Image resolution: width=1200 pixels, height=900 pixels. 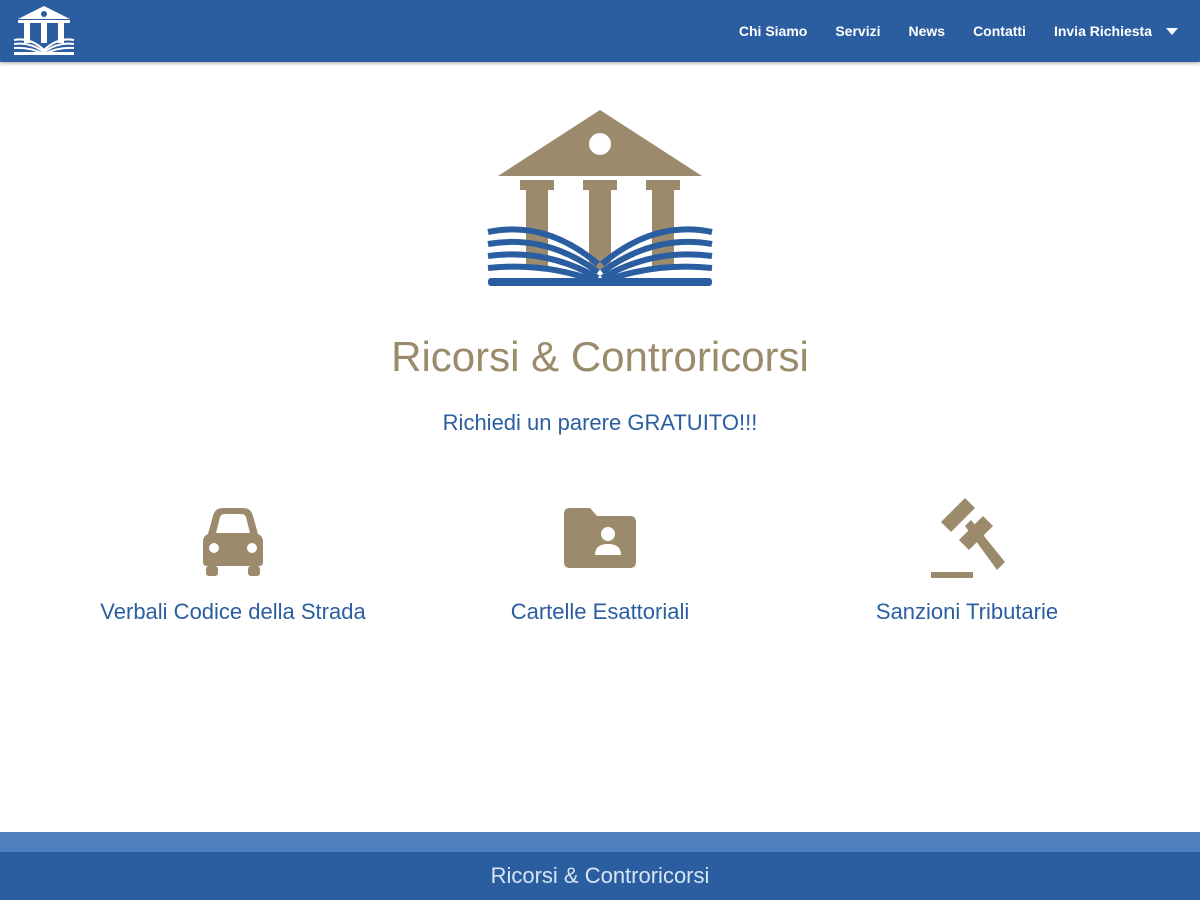 What do you see at coordinates (600, 423) in the screenshot?
I see `free-advice-subtitle: Richiedi un parere GRATUITO!!!` at bounding box center [600, 423].